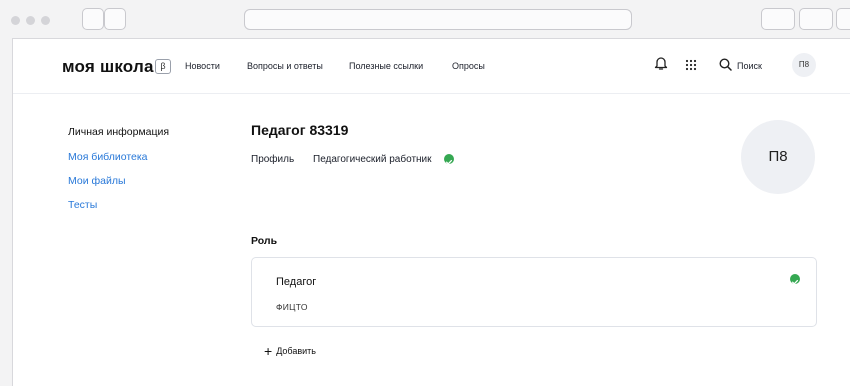  I want to click on beta-badge: β, so click(163, 66).